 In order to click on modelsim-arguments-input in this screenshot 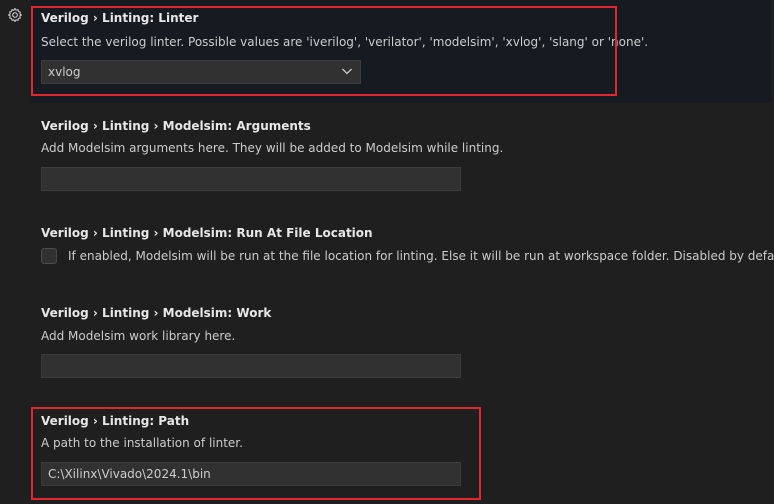, I will do `click(251, 179)`.